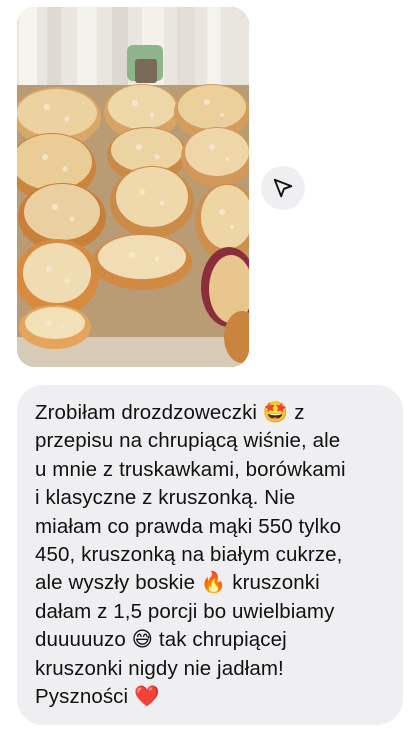  I want to click on message-line: 450, kruszonką na białym cukrze,, so click(189, 555).